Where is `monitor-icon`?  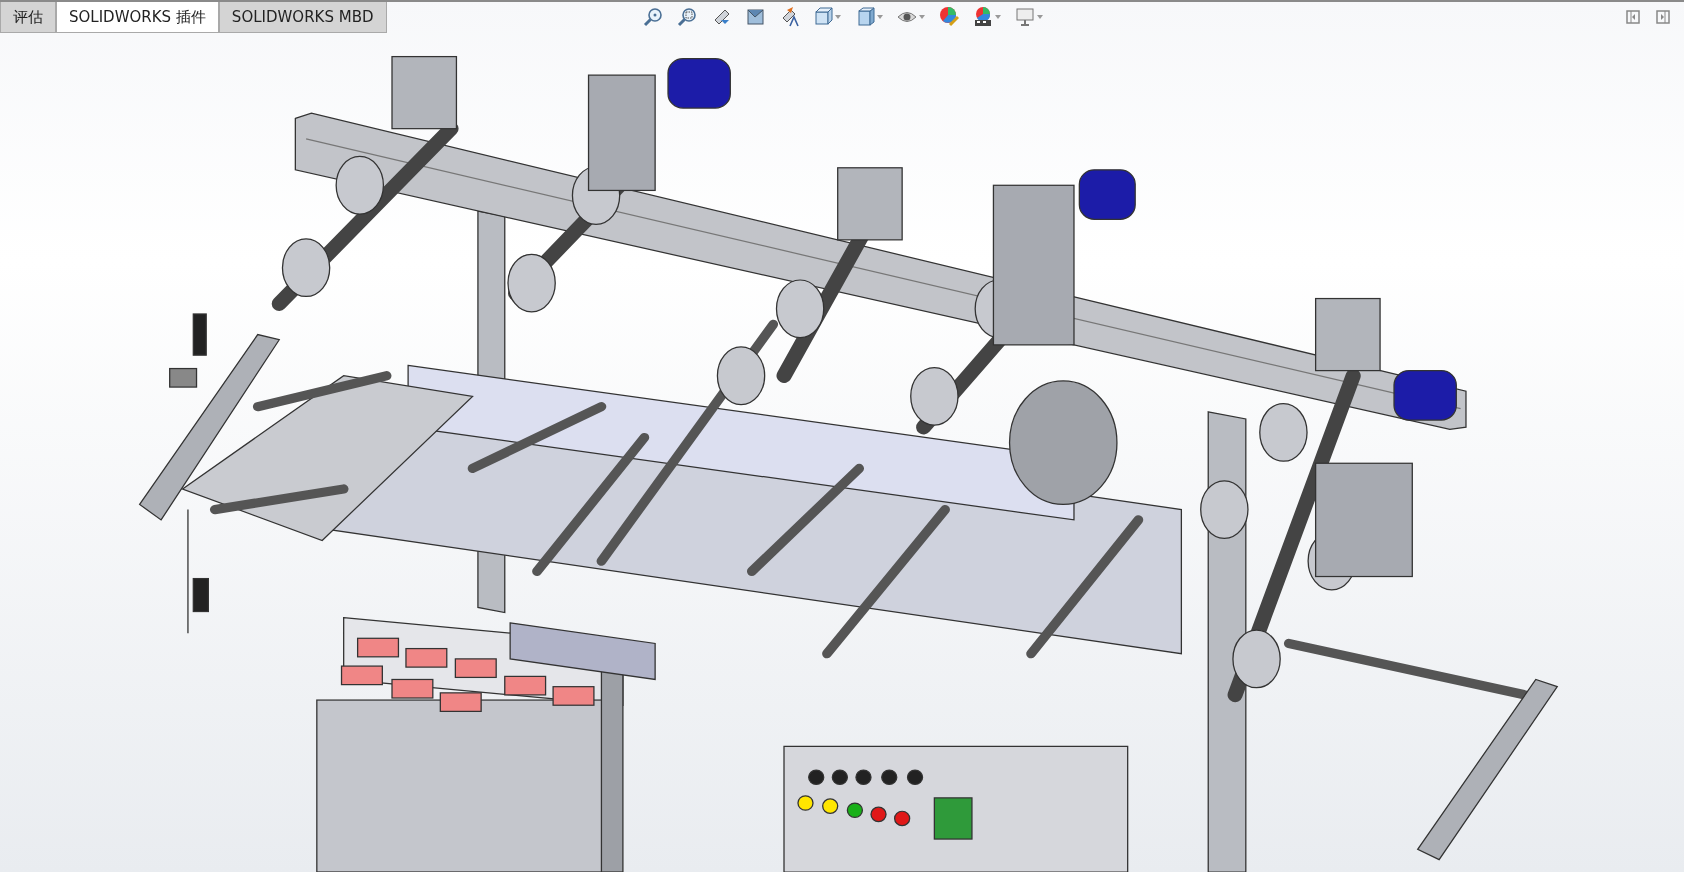
monitor-icon is located at coordinates (1025, 16).